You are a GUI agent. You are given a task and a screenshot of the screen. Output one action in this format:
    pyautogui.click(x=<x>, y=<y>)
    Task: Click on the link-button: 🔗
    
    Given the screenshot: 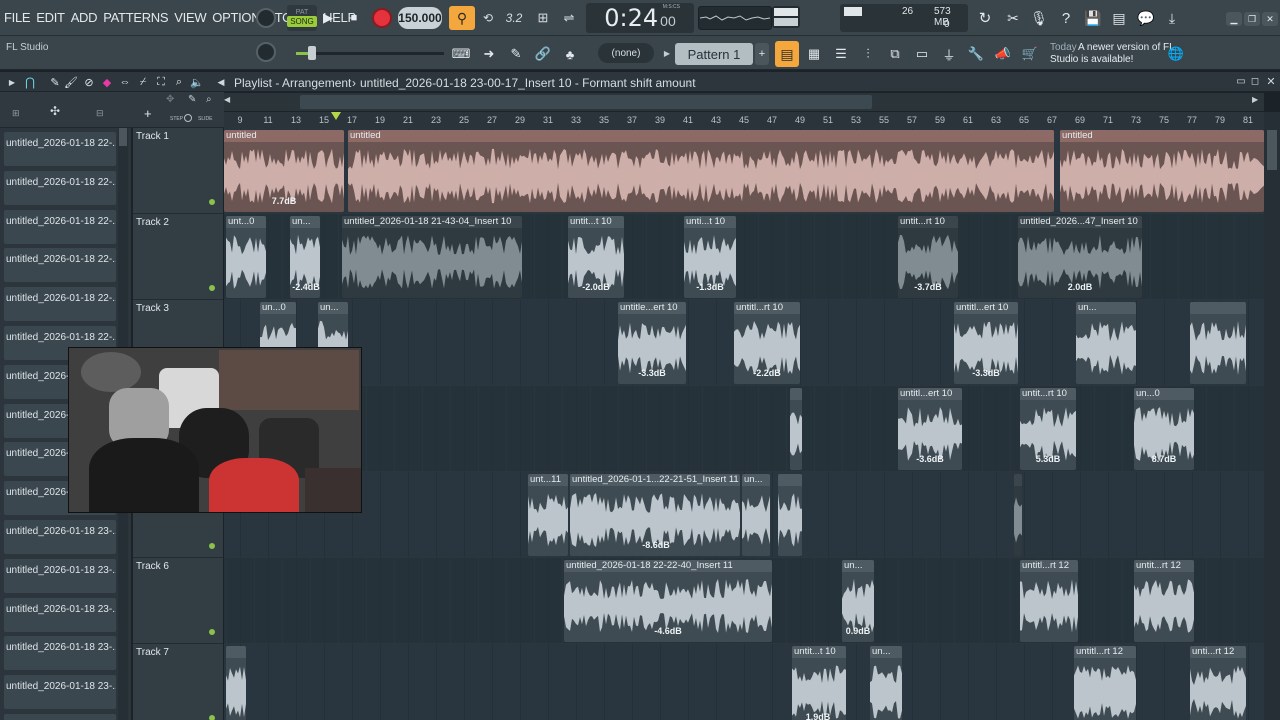 What is the action you would take?
    pyautogui.click(x=543, y=54)
    